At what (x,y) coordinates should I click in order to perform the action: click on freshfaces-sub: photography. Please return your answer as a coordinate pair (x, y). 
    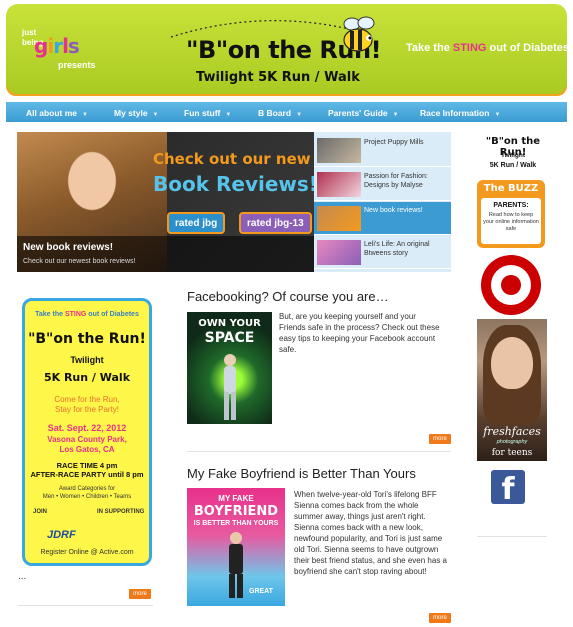
    Looking at the image, I should click on (512, 442).